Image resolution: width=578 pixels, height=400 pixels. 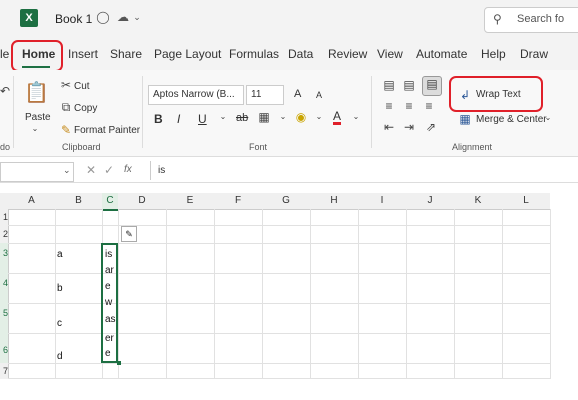 What do you see at coordinates (161, 170) in the screenshot?
I see `formula-input: is` at bounding box center [161, 170].